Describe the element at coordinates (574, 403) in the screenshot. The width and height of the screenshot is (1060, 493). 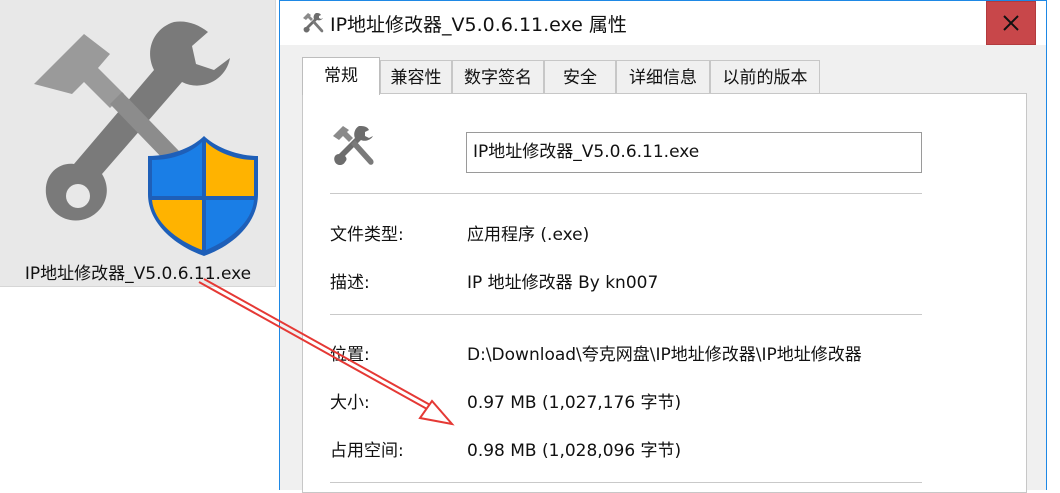
I see `size-value: 0.97 MB (1,027,176 字节)` at that location.